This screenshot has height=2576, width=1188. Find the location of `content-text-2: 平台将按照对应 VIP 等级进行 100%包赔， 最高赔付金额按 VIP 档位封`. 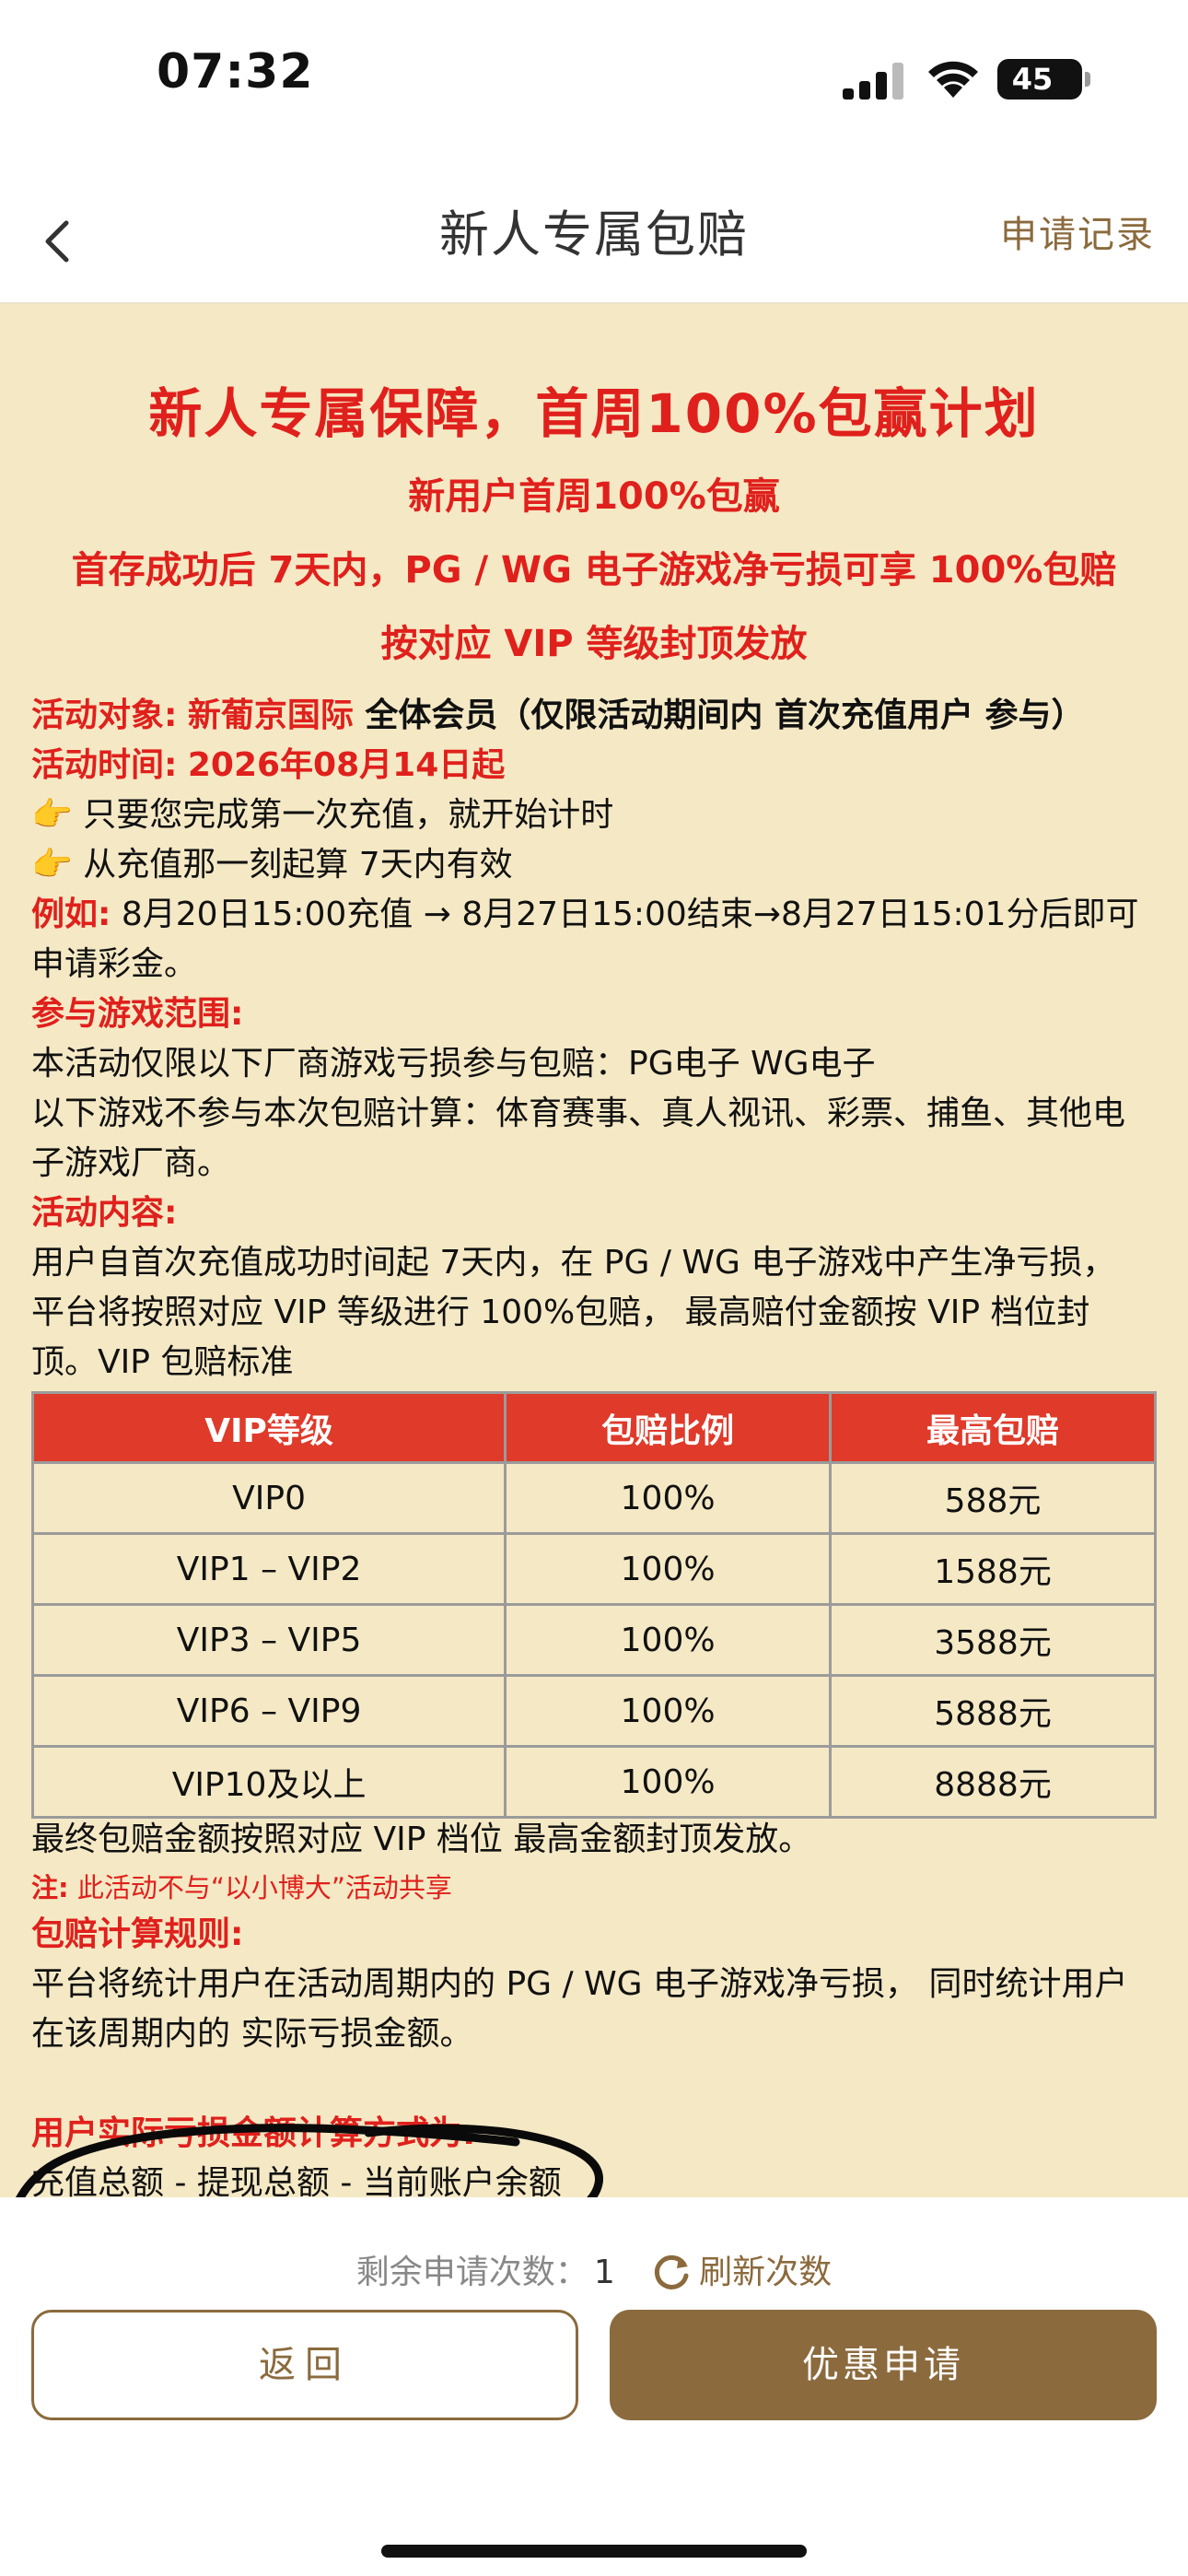

content-text-2: 平台将按照对应 VIP 等级进行 100%包赔， 最高赔付金额按 VIP 档位封 is located at coordinates (560, 1312).